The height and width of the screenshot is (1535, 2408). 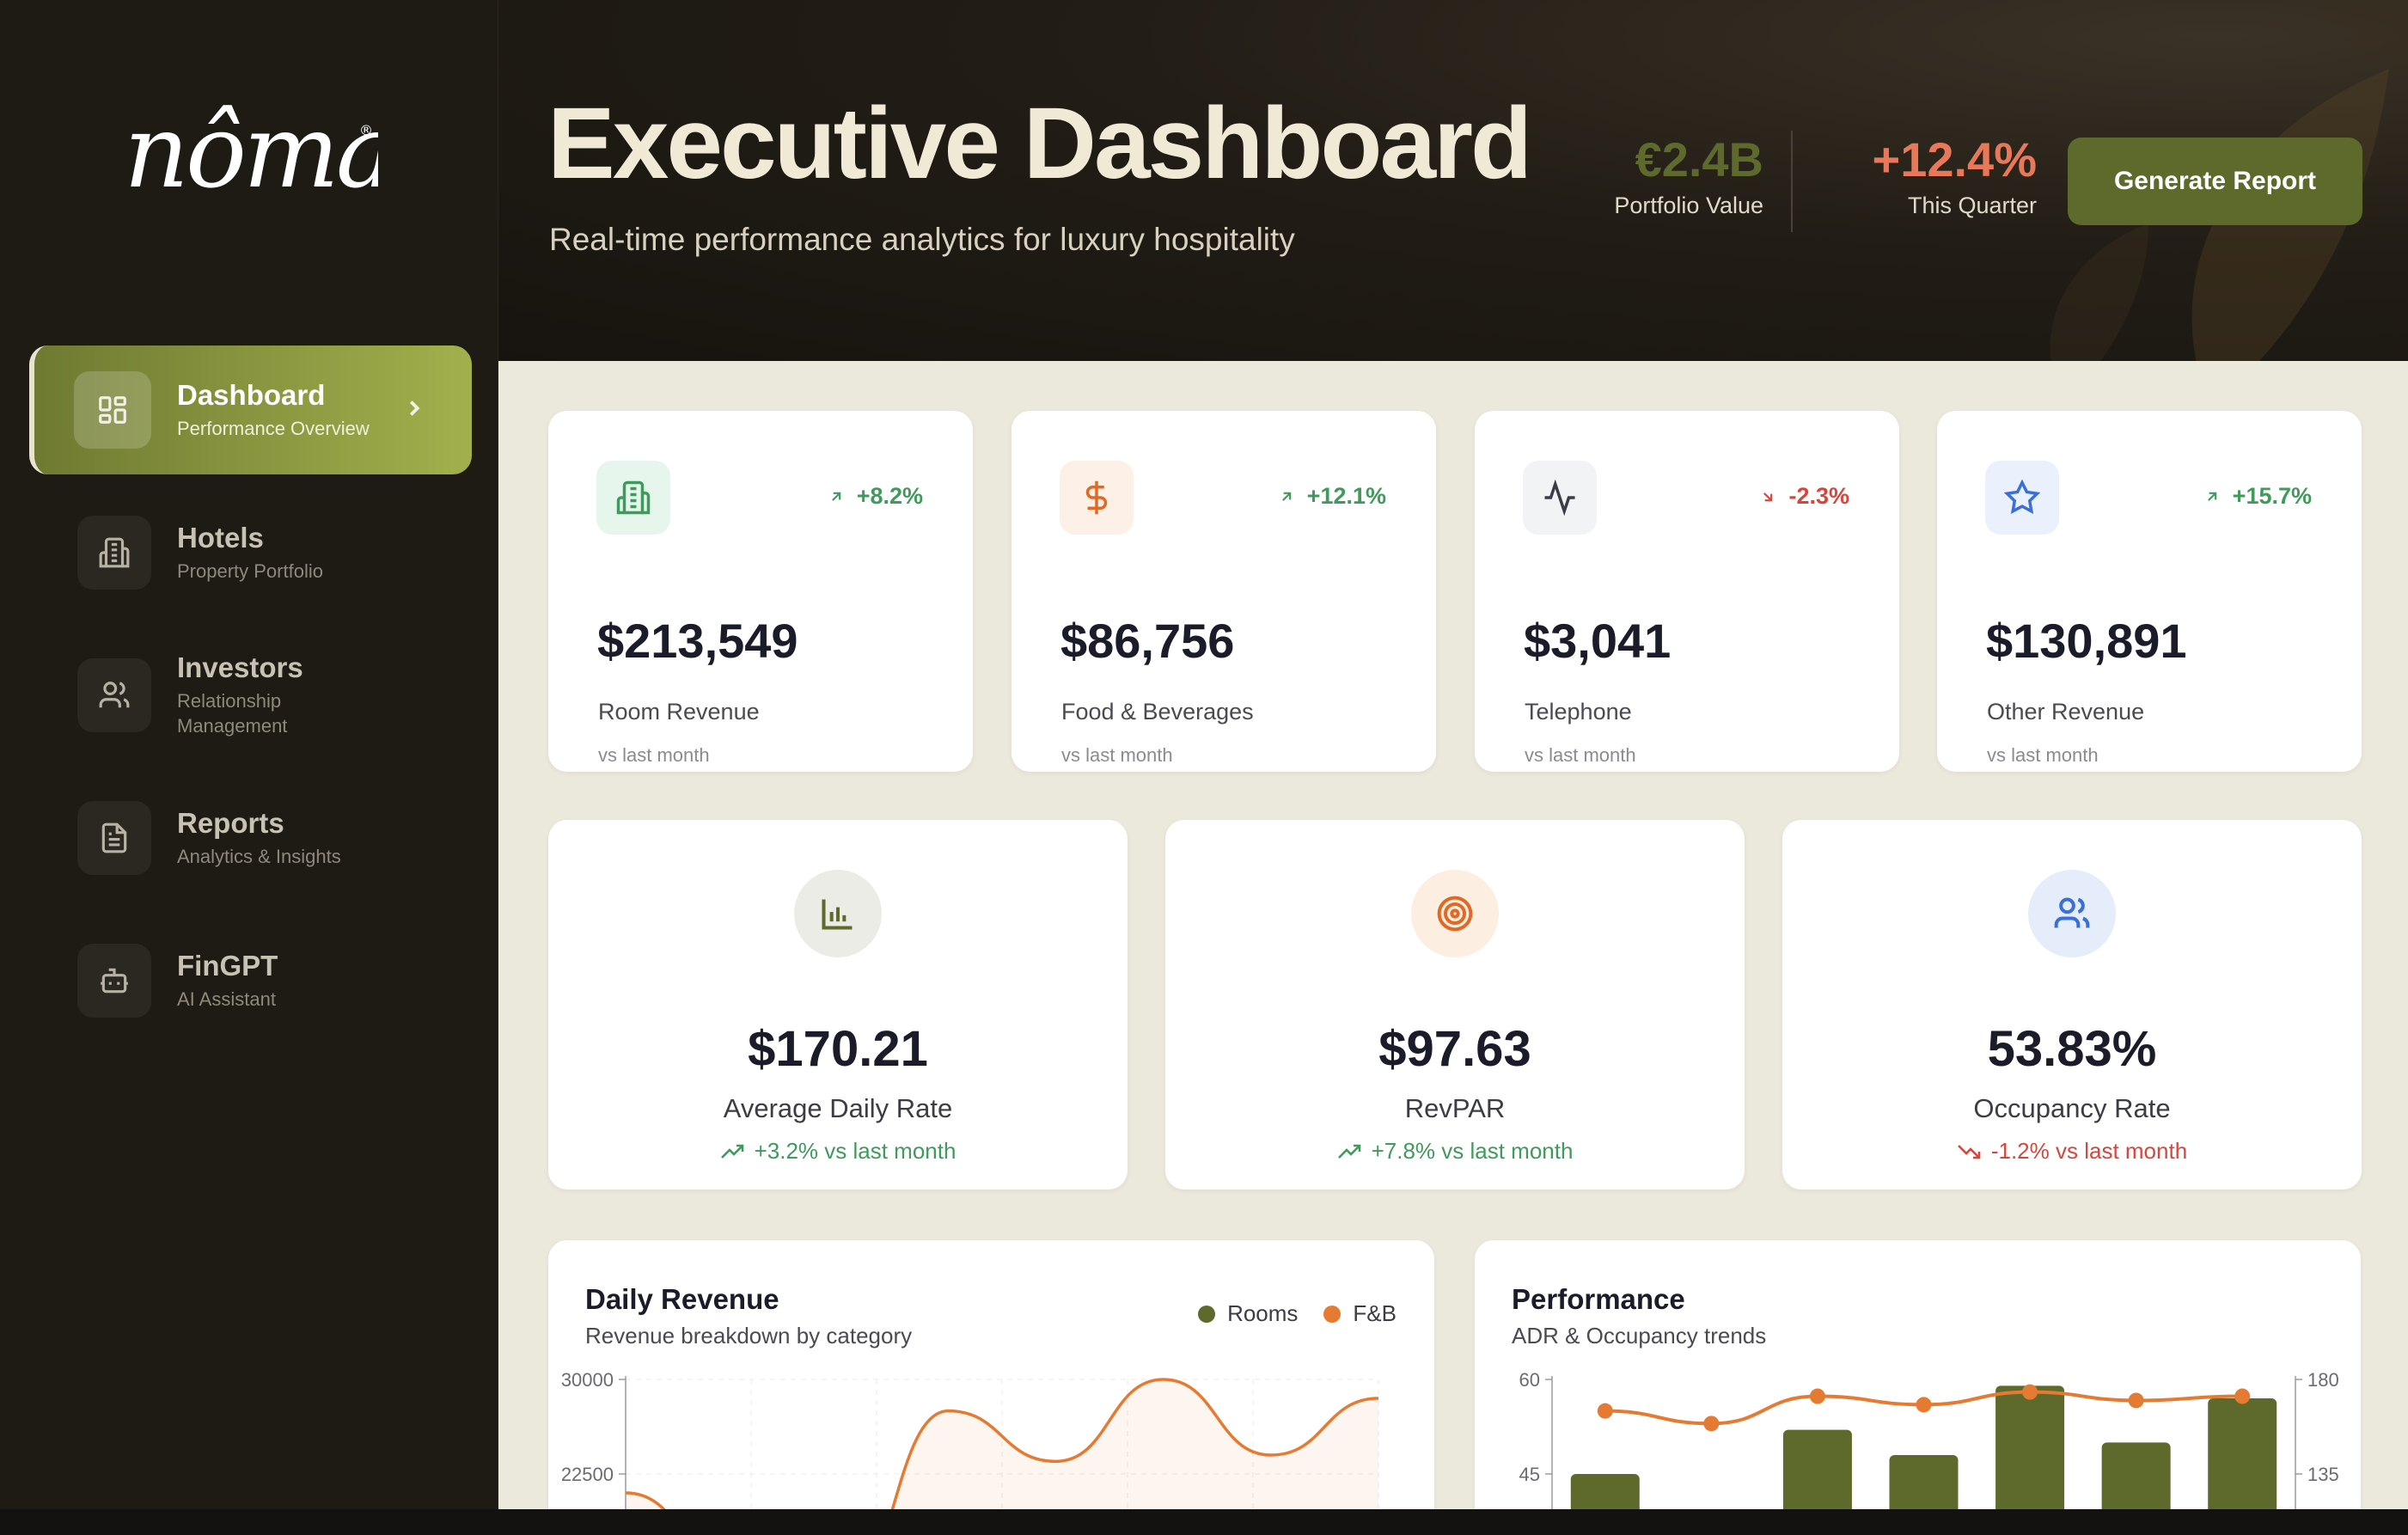 I want to click on bar-chart-icon, so click(x=838, y=913).